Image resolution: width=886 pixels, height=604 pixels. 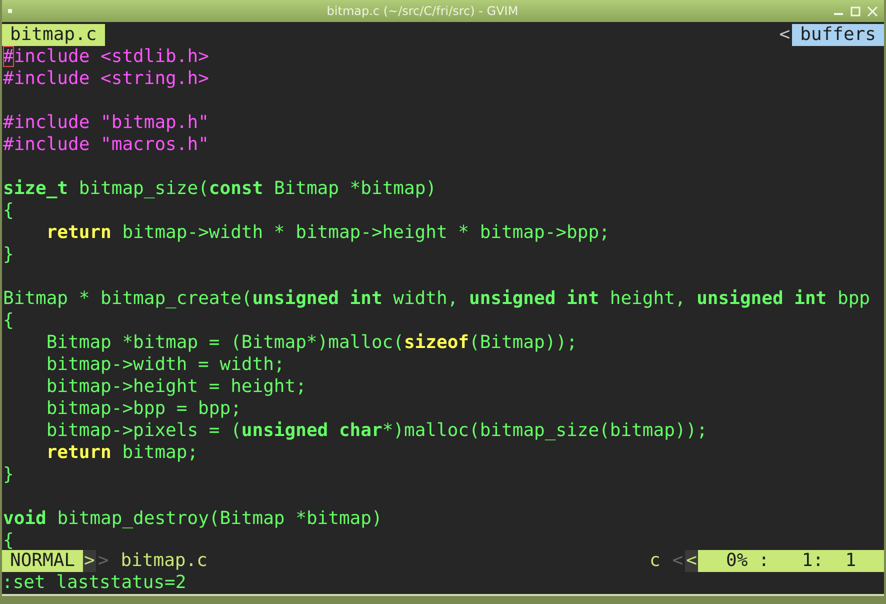 What do you see at coordinates (791, 561) in the screenshot?
I see `cursor-position: 0% : 1: 1` at bounding box center [791, 561].